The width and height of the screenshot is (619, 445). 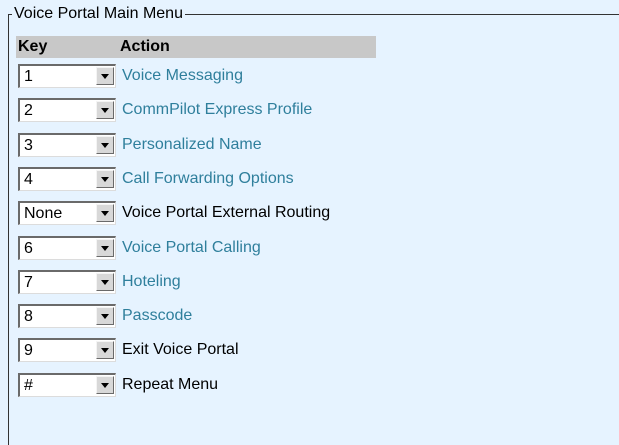 What do you see at coordinates (180, 350) in the screenshot?
I see `action-label: Exit Voice Portal` at bounding box center [180, 350].